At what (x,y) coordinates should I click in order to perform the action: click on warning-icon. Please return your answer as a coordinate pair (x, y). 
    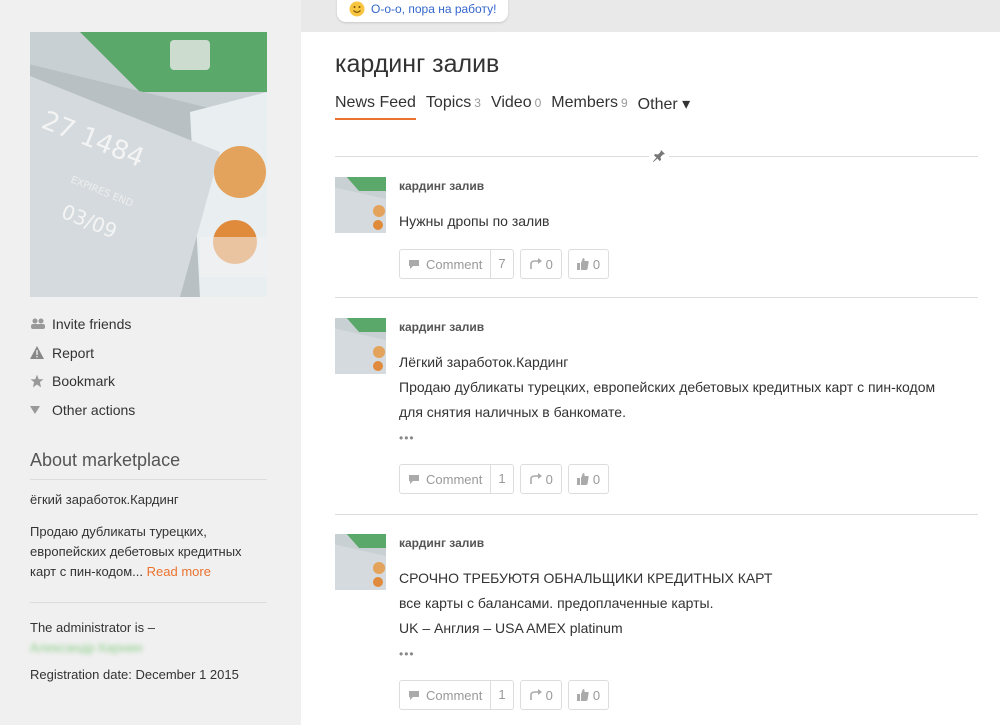
    Looking at the image, I should click on (41, 353).